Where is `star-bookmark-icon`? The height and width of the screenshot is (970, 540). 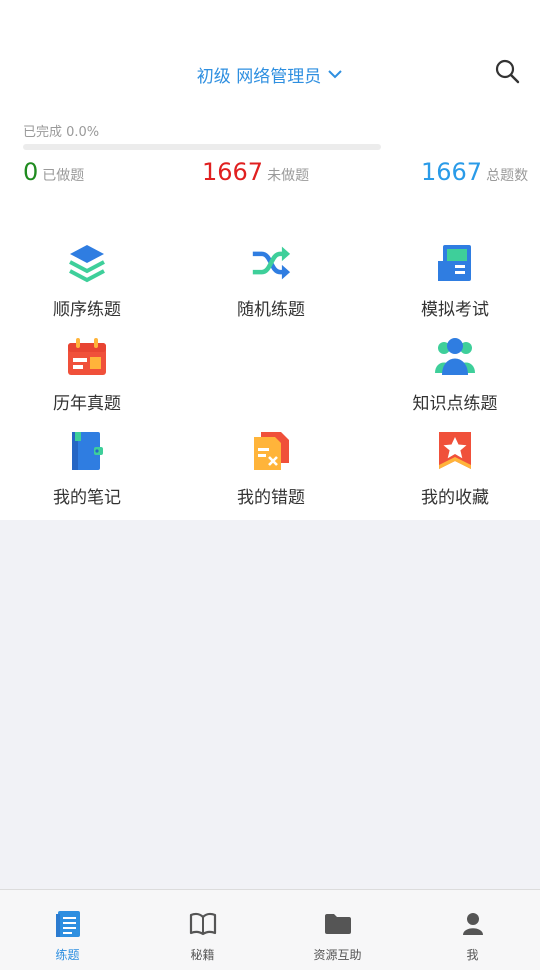
star-bookmark-icon is located at coordinates (455, 451).